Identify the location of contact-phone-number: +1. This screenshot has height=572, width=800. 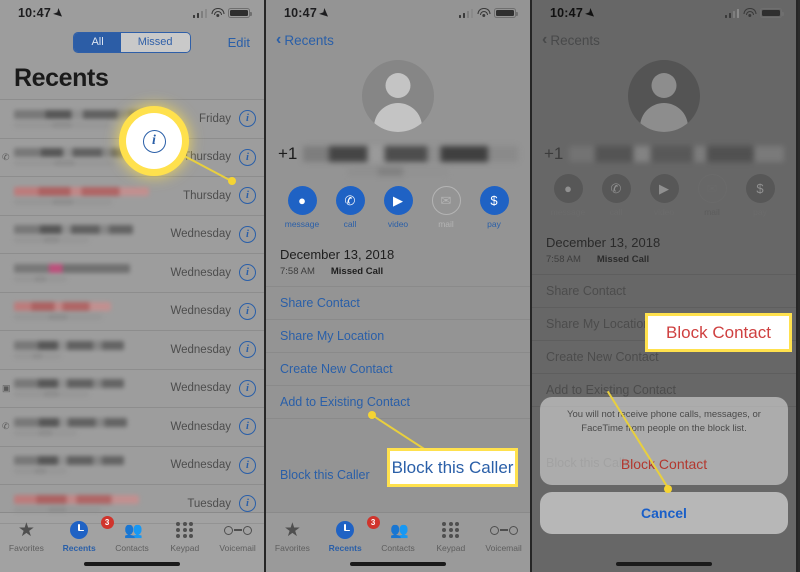
(398, 154).